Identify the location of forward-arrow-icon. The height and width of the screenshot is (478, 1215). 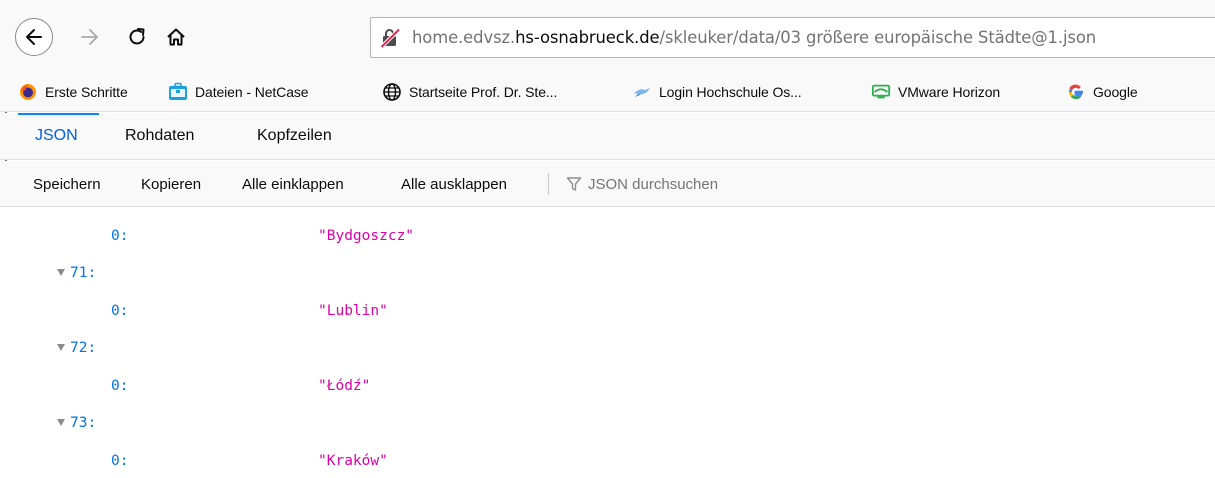
(89, 37).